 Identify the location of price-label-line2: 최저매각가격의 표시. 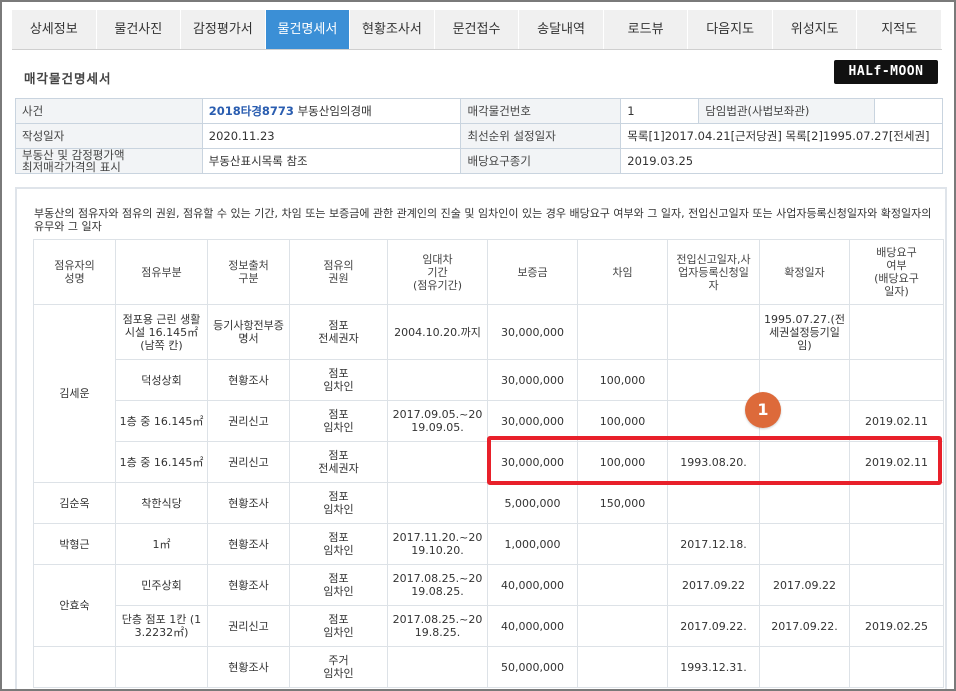
(71, 167).